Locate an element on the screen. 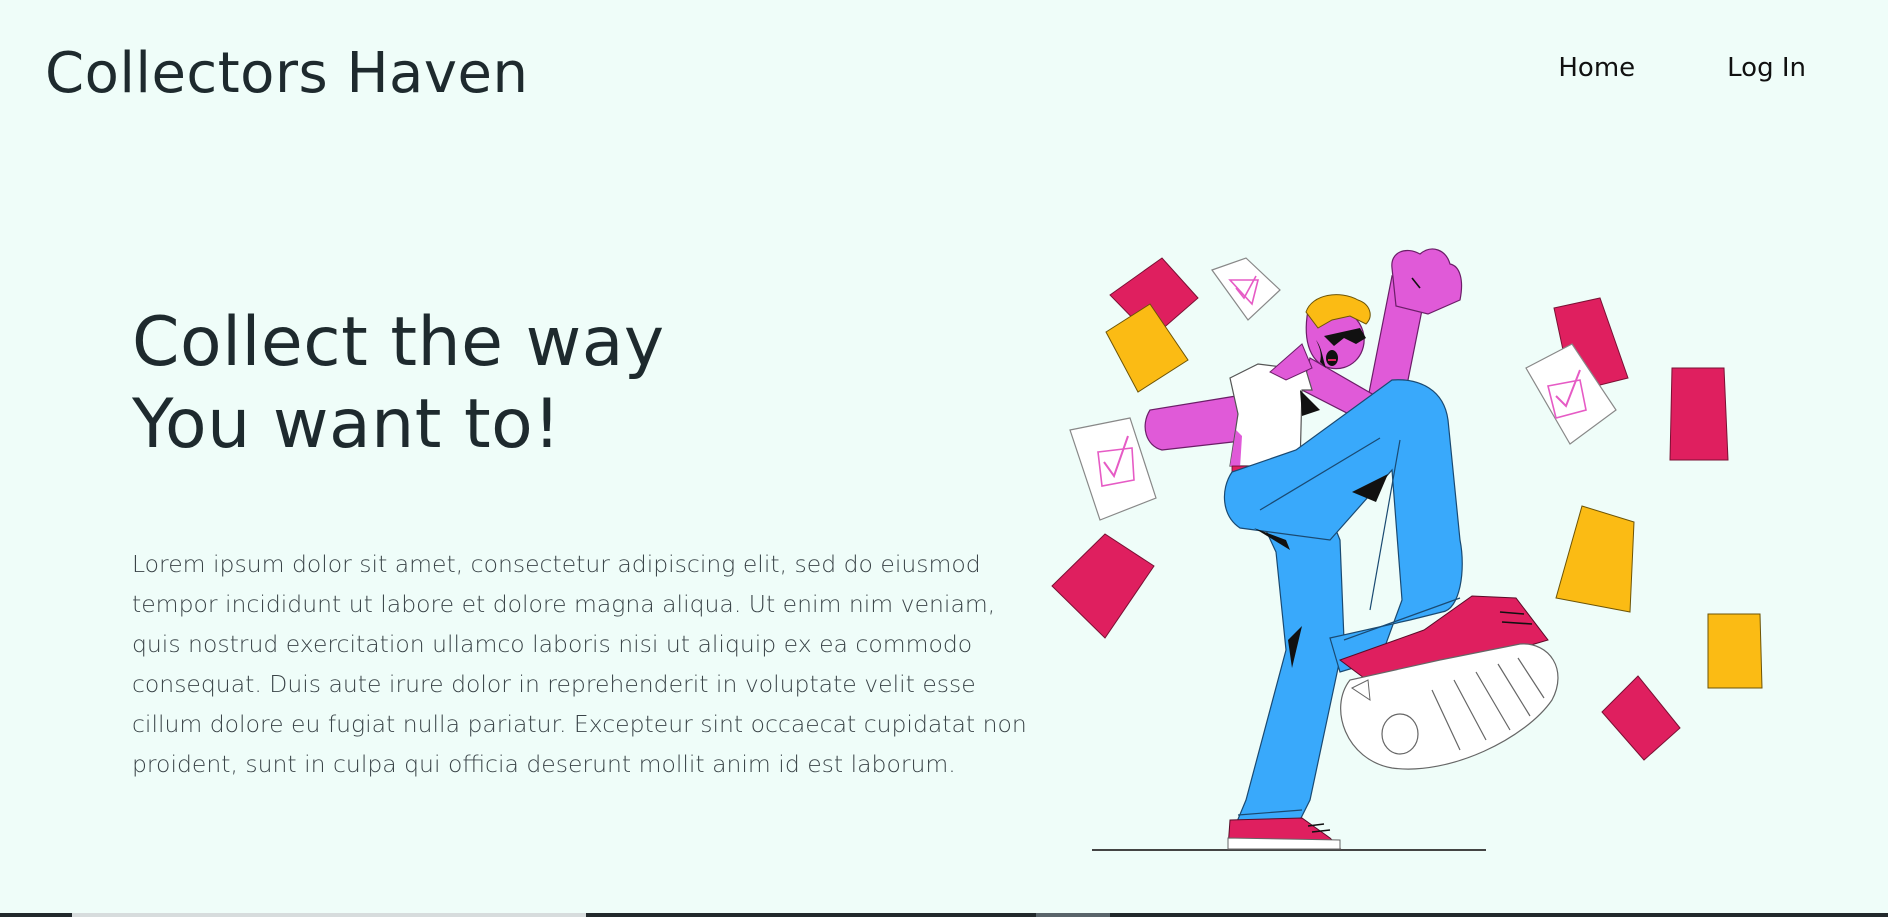  fist is located at coordinates (1427, 281).